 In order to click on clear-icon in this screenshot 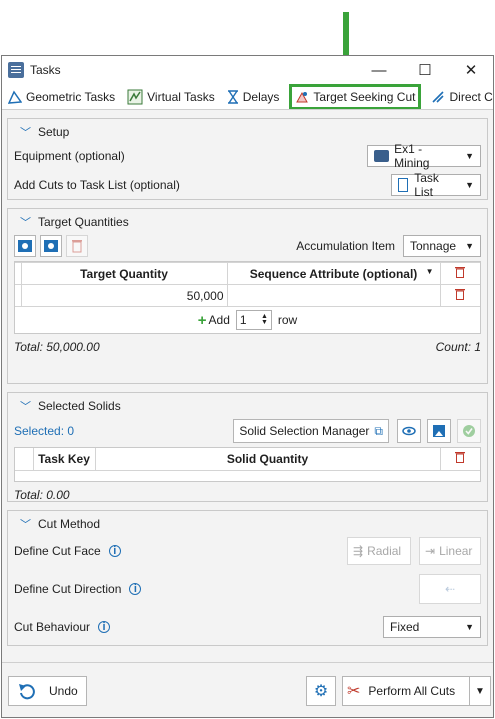, I will do `click(77, 246)`.